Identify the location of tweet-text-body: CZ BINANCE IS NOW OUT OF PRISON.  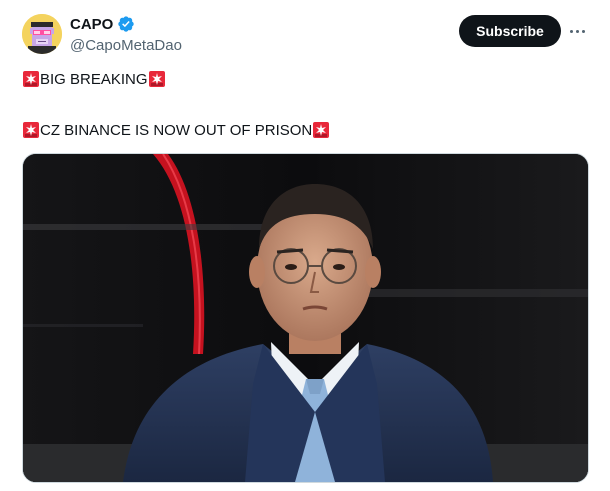
(176, 130).